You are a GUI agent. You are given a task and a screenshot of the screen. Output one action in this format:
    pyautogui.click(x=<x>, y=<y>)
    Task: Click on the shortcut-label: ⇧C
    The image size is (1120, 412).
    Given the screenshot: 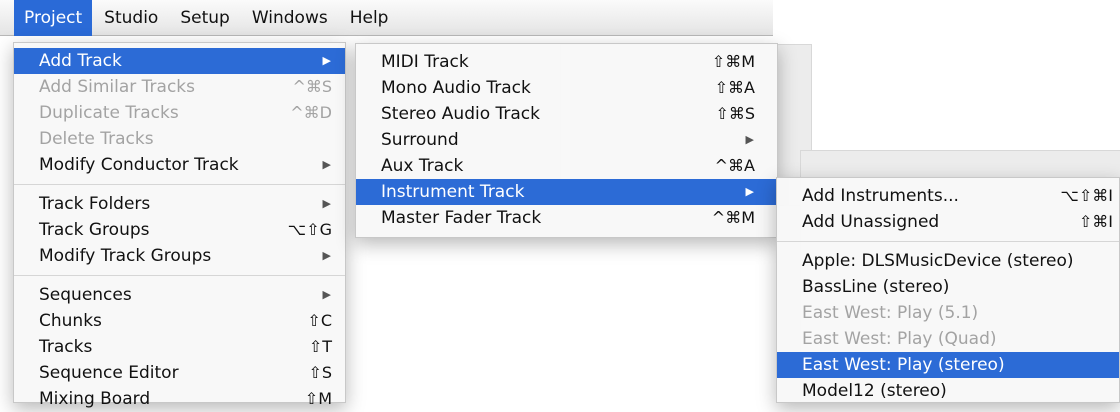 What is the action you would take?
    pyautogui.click(x=319, y=320)
    